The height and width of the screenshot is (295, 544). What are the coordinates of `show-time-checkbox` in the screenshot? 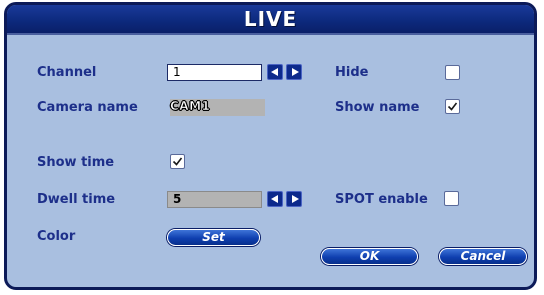 It's located at (177, 161).